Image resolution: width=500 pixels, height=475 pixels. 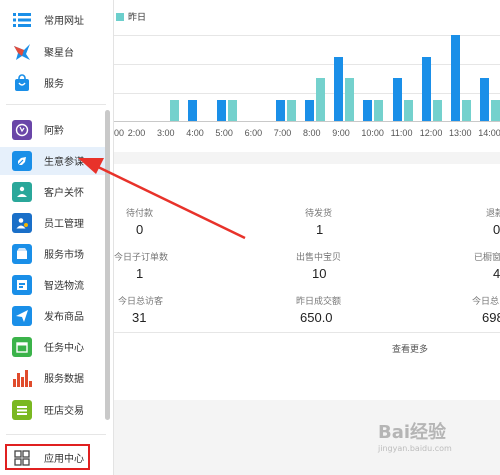 What do you see at coordinates (64, 162) in the screenshot?
I see `sidebar-item-label: 生意参谋` at bounding box center [64, 162].